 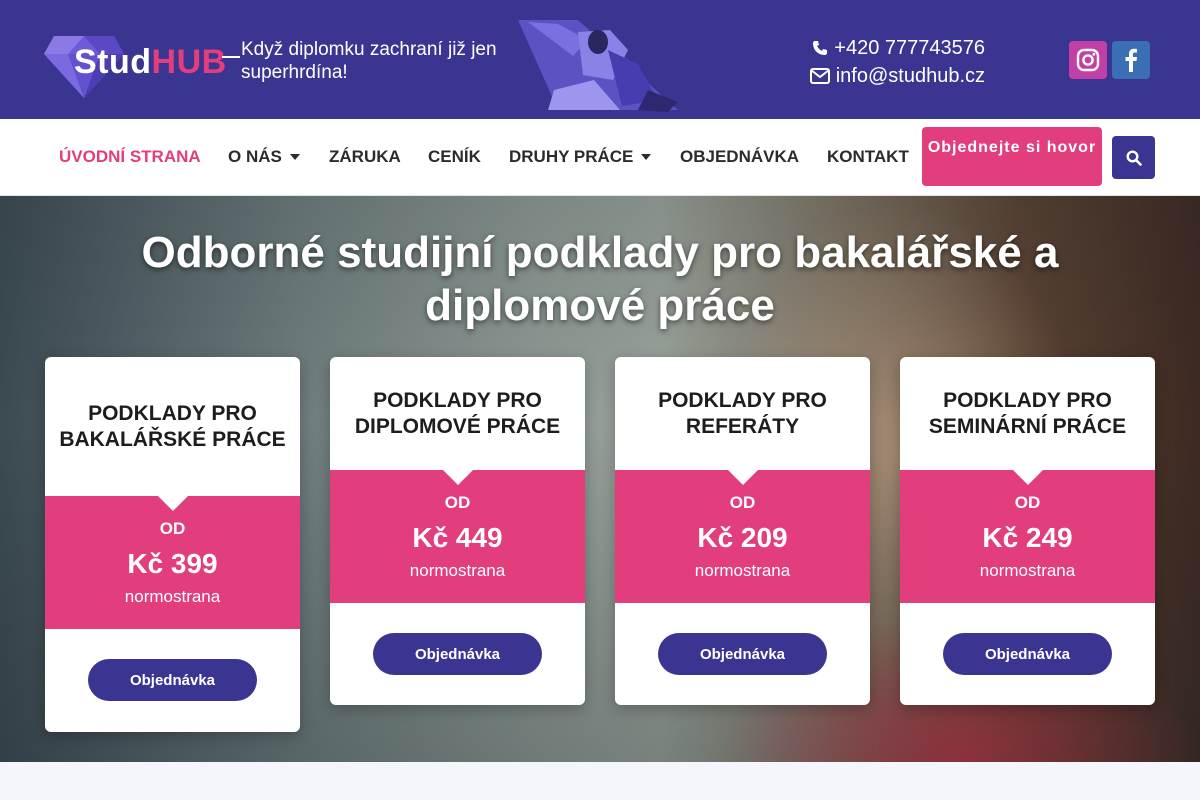 What do you see at coordinates (909, 48) in the screenshot?
I see `phone-number: +420 777743576` at bounding box center [909, 48].